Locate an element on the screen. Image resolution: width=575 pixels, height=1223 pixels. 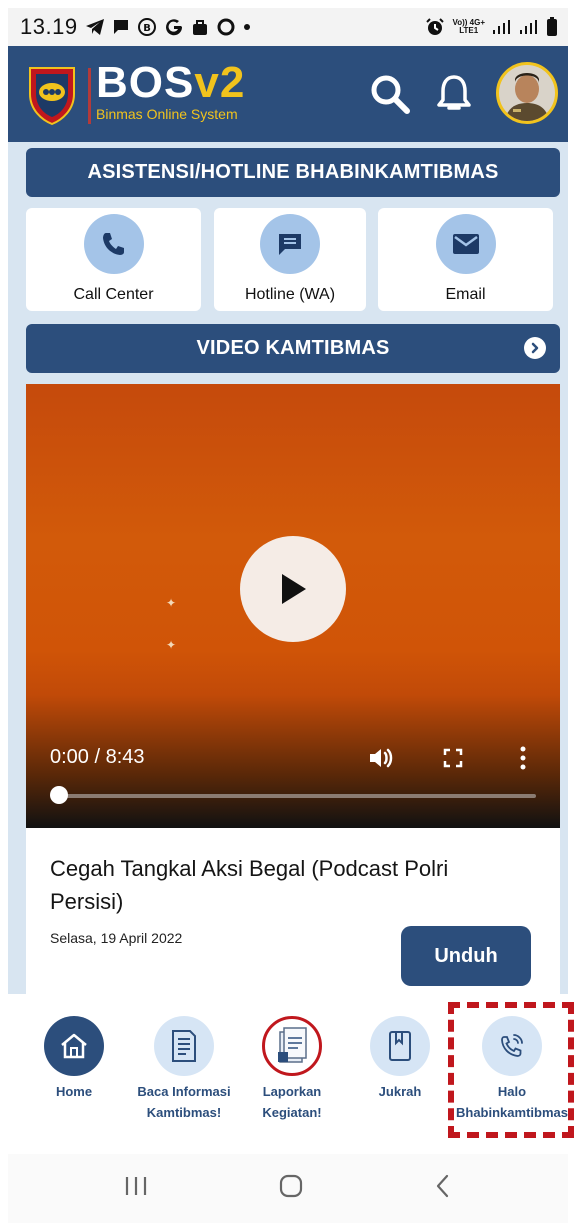
book-icon is located at coordinates (400, 1046).